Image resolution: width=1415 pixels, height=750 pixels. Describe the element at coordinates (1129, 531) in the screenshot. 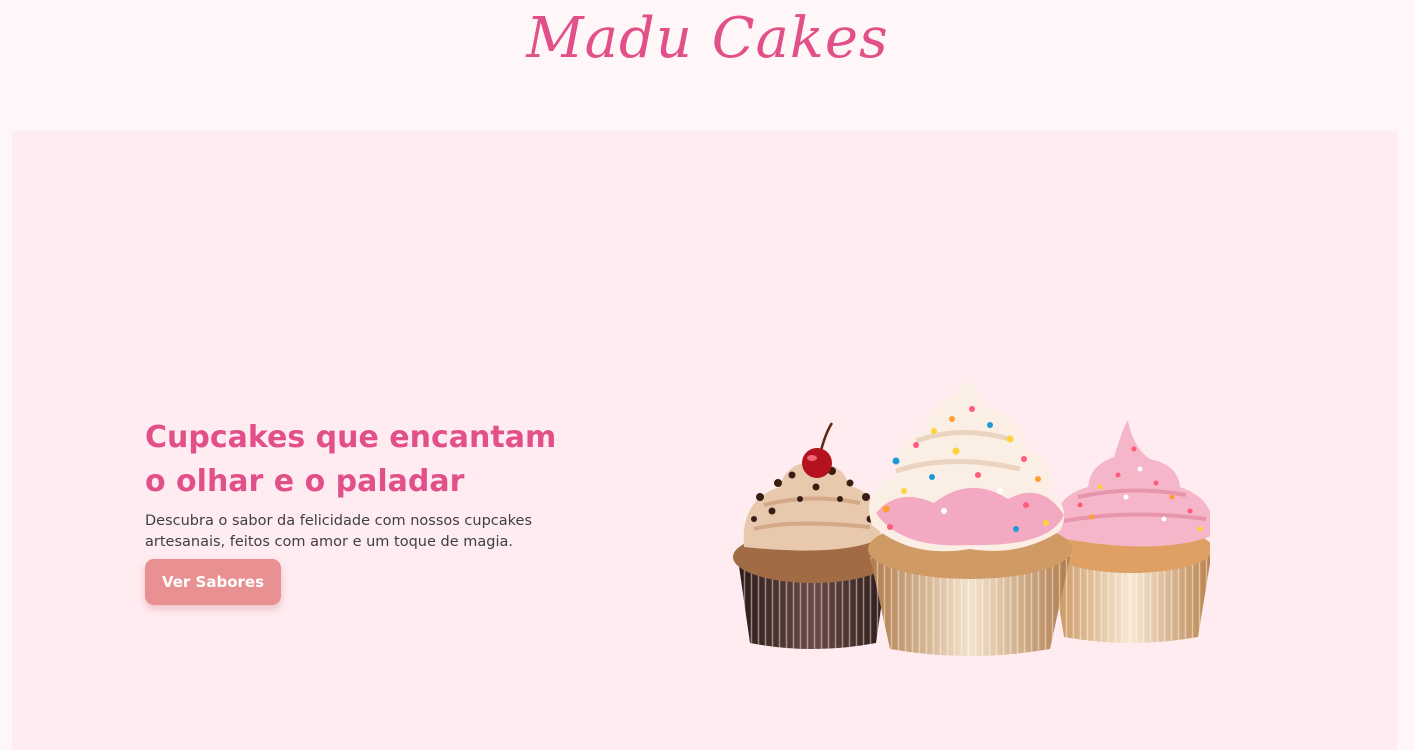

I see `pink-cupcake-right` at that location.